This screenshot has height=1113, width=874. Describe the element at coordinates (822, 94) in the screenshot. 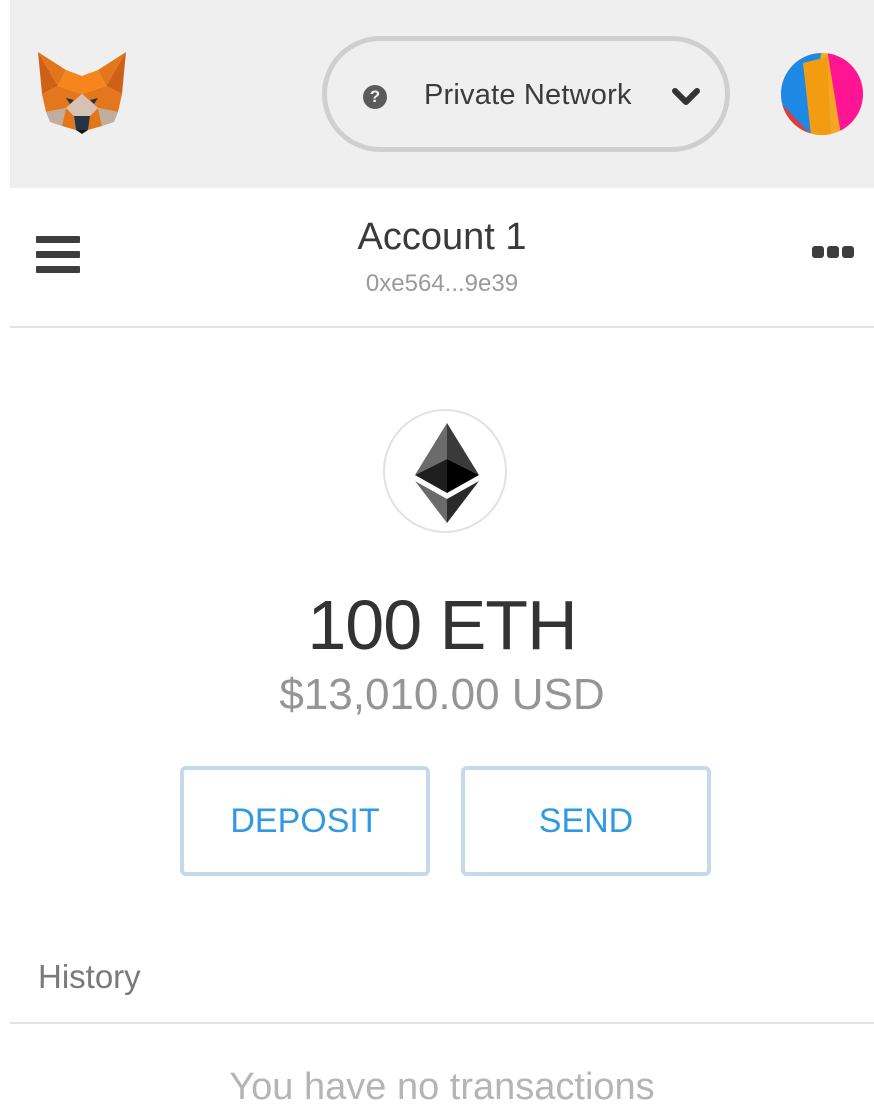

I see `account-identicon` at that location.